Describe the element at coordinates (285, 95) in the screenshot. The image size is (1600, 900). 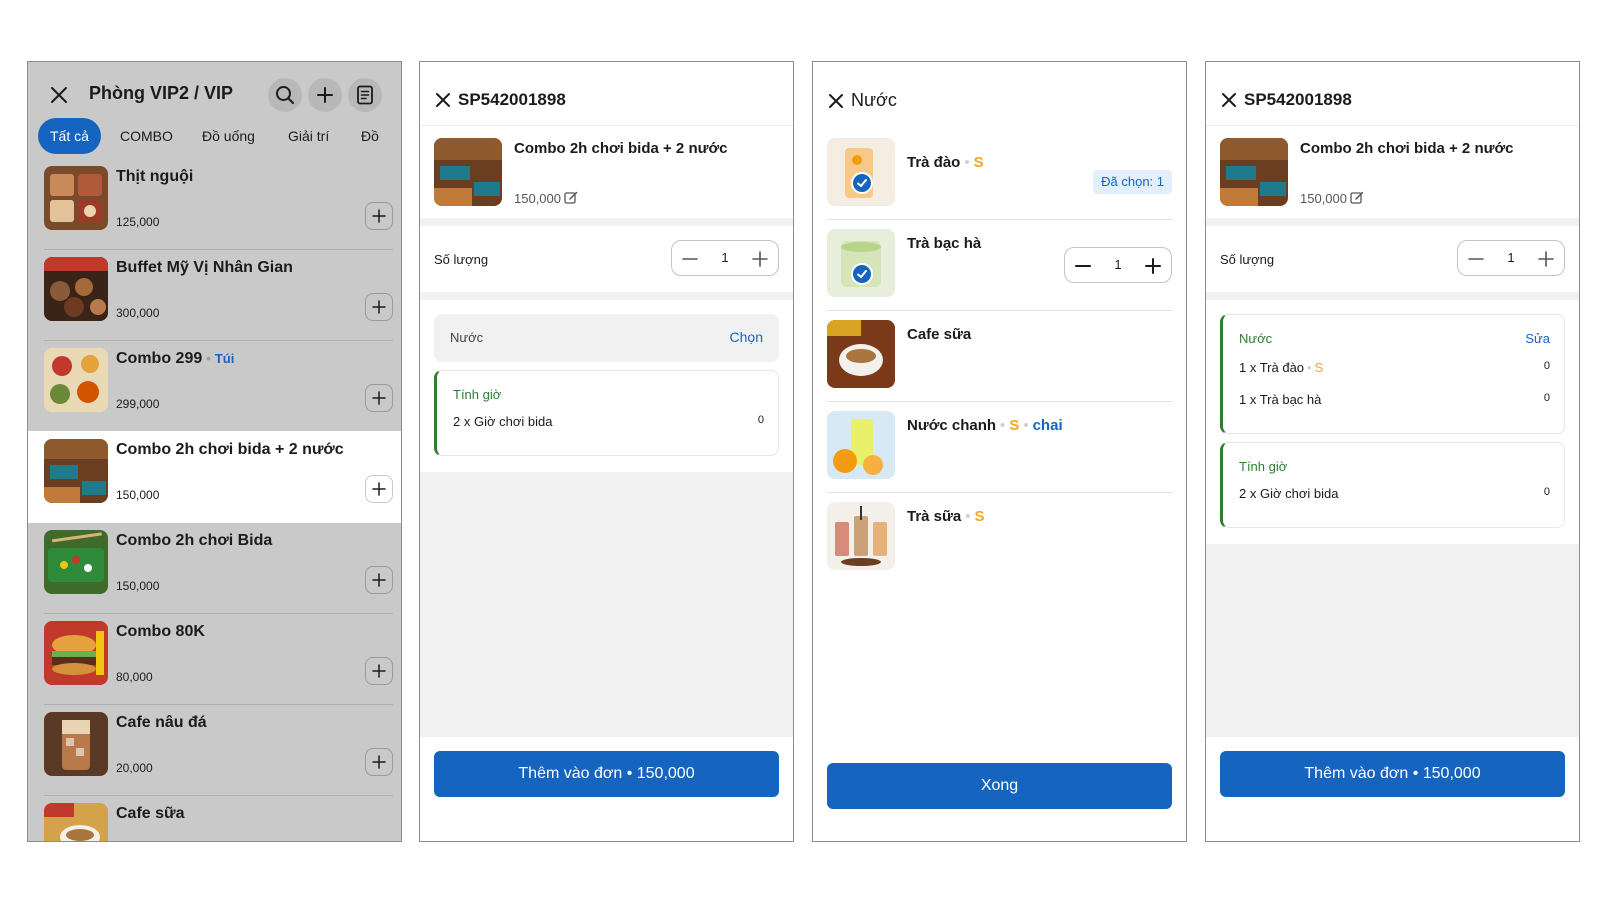
I see `search-button` at that location.